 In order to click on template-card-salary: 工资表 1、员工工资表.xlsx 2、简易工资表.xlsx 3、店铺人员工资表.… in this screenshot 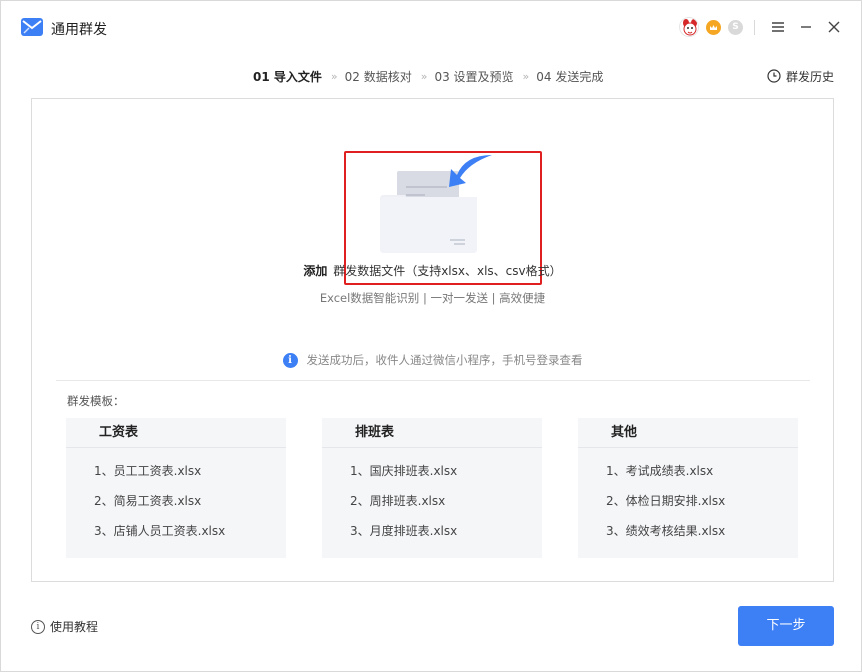, I will do `click(176, 488)`.